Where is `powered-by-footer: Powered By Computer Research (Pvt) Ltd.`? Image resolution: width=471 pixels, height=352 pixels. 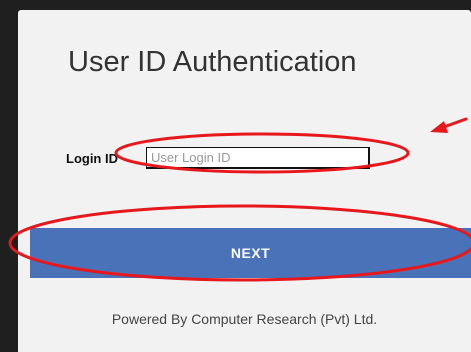 powered-by-footer: Powered By Computer Research (Pvt) Ltd. is located at coordinates (244, 319).